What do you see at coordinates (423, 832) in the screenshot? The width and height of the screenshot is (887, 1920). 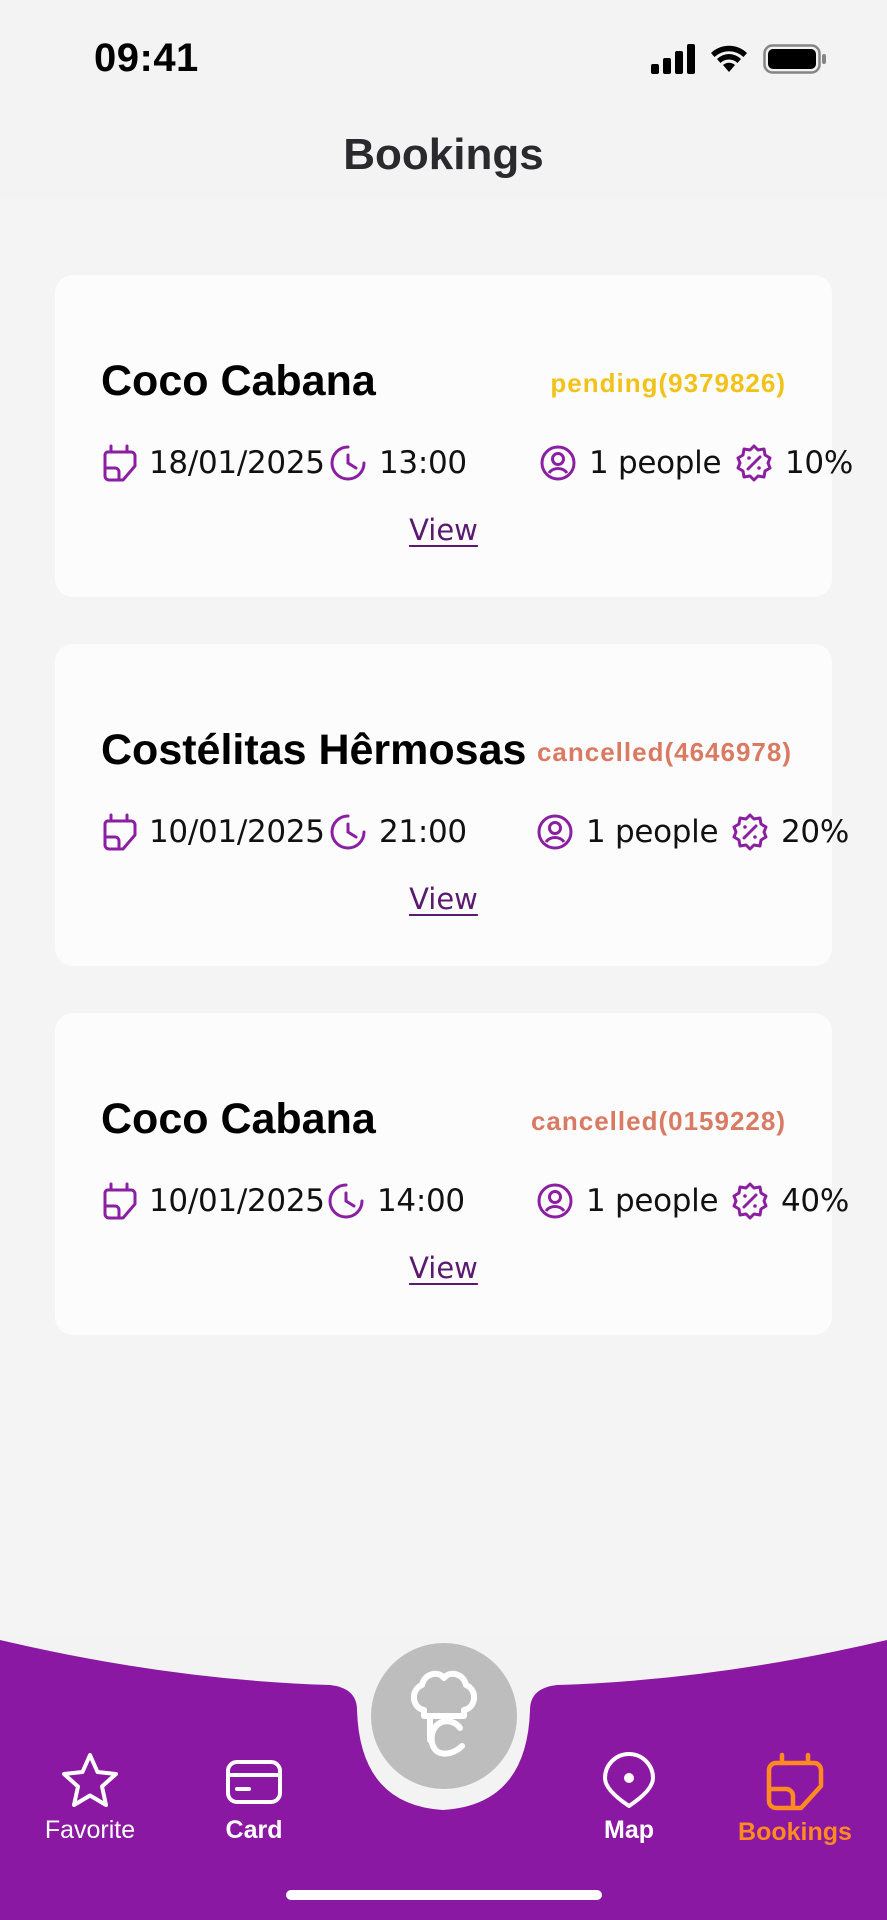 I see `time-text: 21:00` at bounding box center [423, 832].